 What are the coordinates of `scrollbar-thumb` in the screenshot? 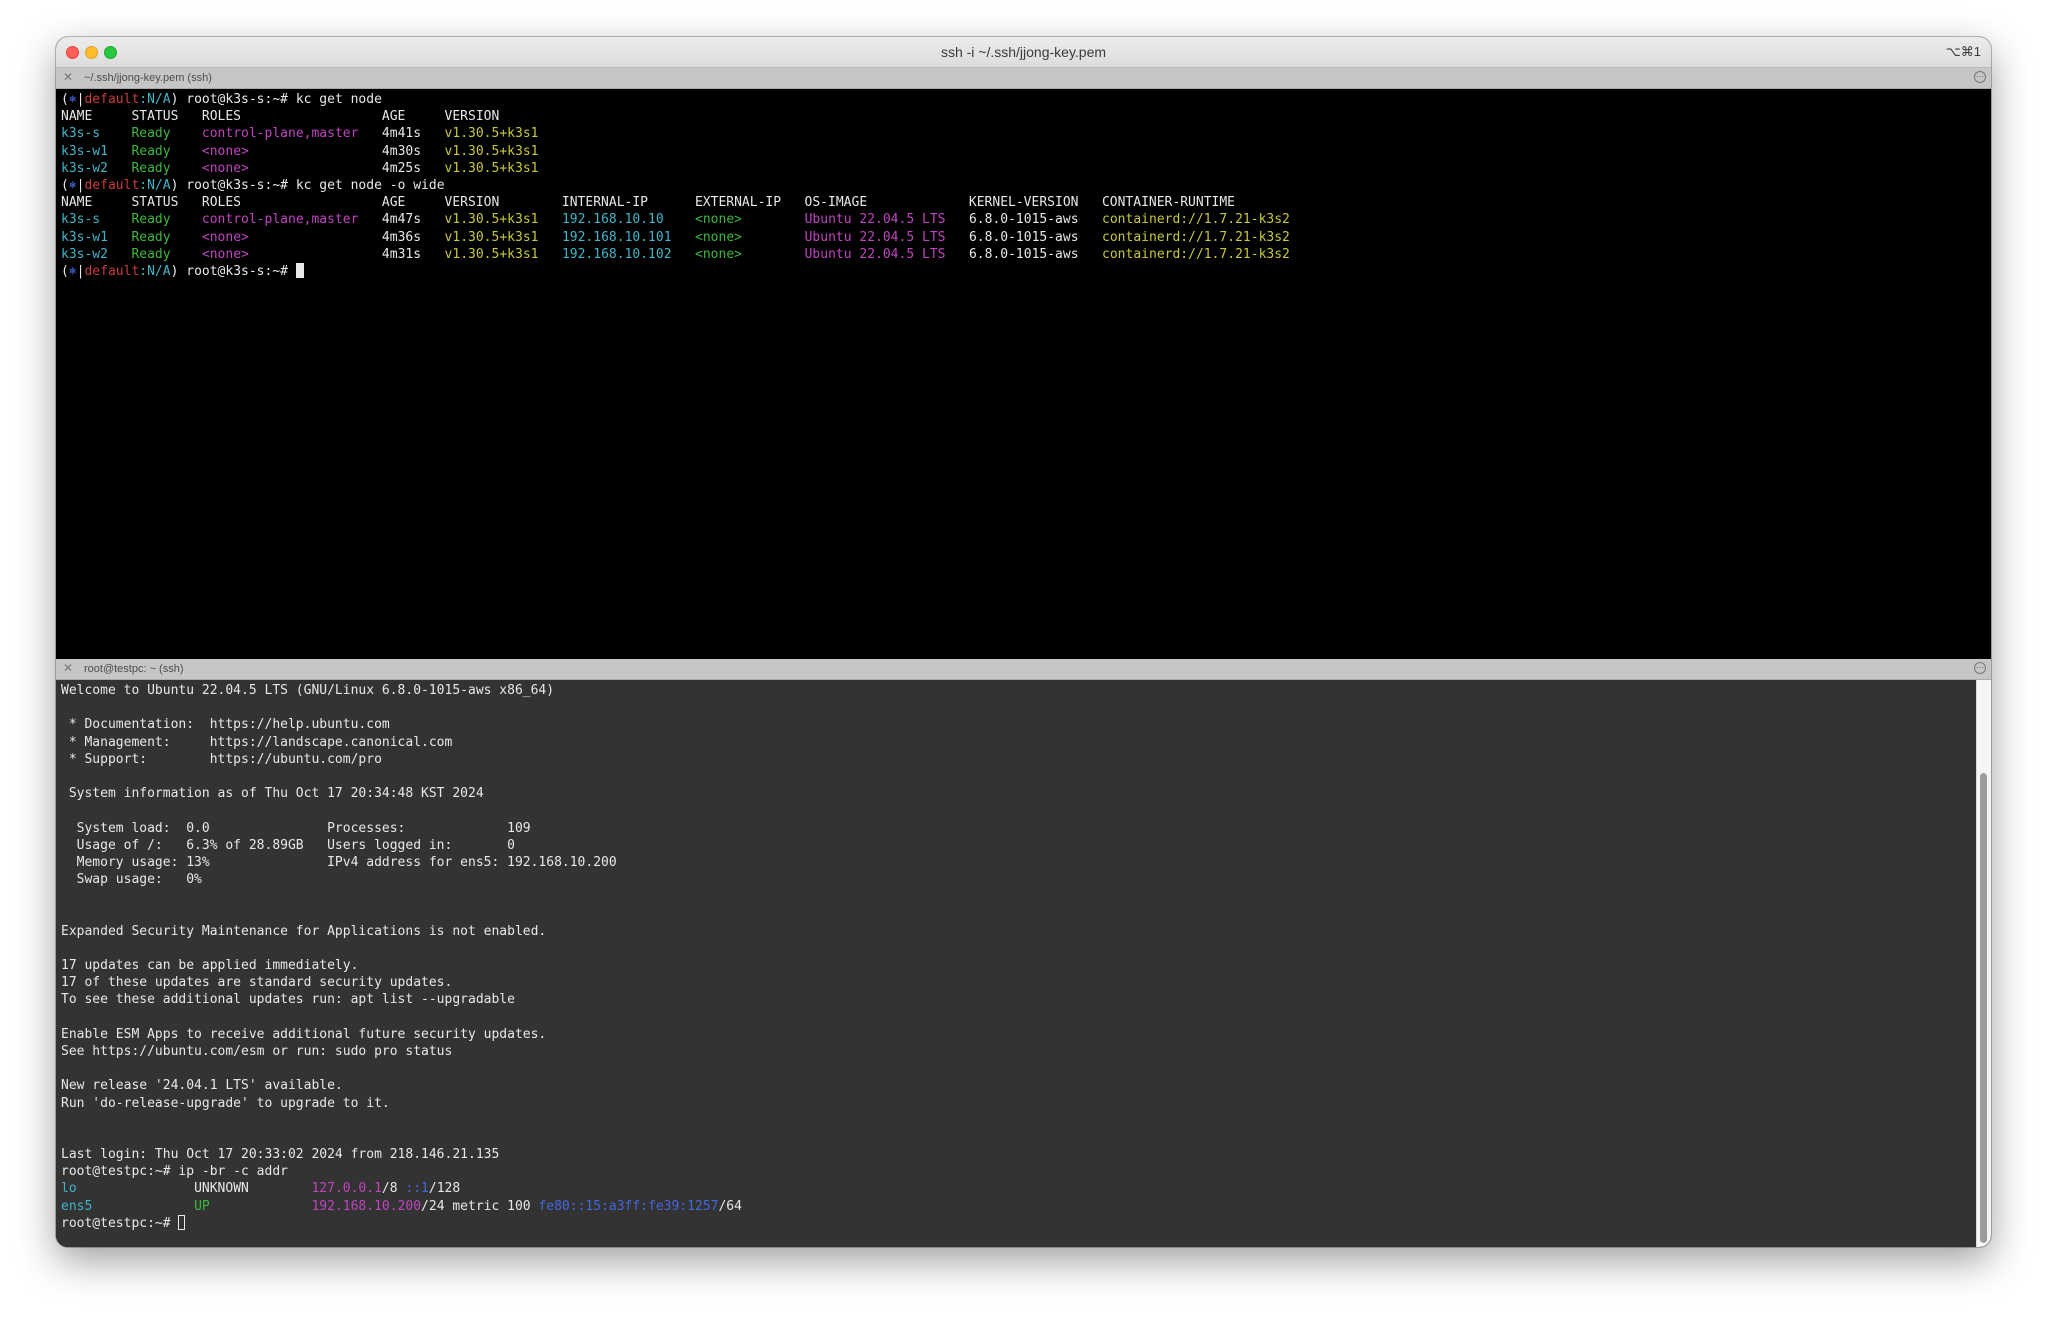 It's located at (1983, 1008).